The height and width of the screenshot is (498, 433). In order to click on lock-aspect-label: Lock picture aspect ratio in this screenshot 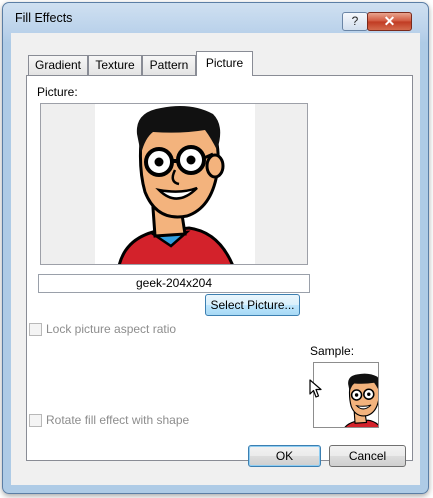, I will do `click(111, 329)`.